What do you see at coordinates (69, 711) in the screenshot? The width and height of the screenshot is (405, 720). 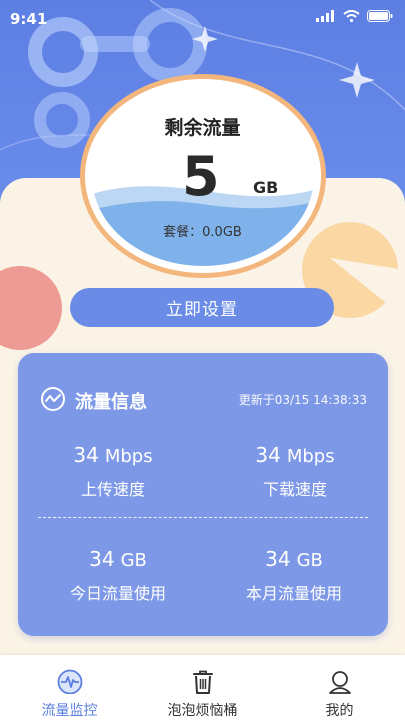 I see `tab-label: 流量监控` at bounding box center [69, 711].